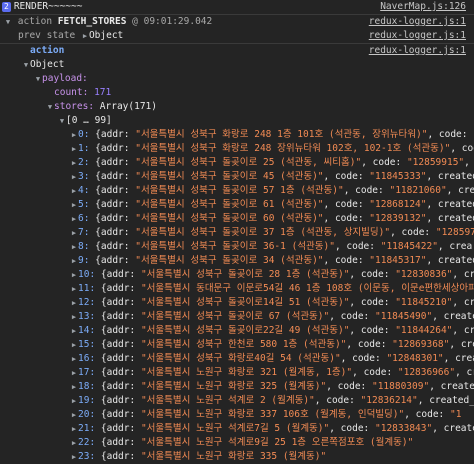 Image resolution: width=474 pixels, height=464 pixels. Describe the element at coordinates (415, 22) in the screenshot. I see `action-source-link: redux-logger.js:1` at that location.